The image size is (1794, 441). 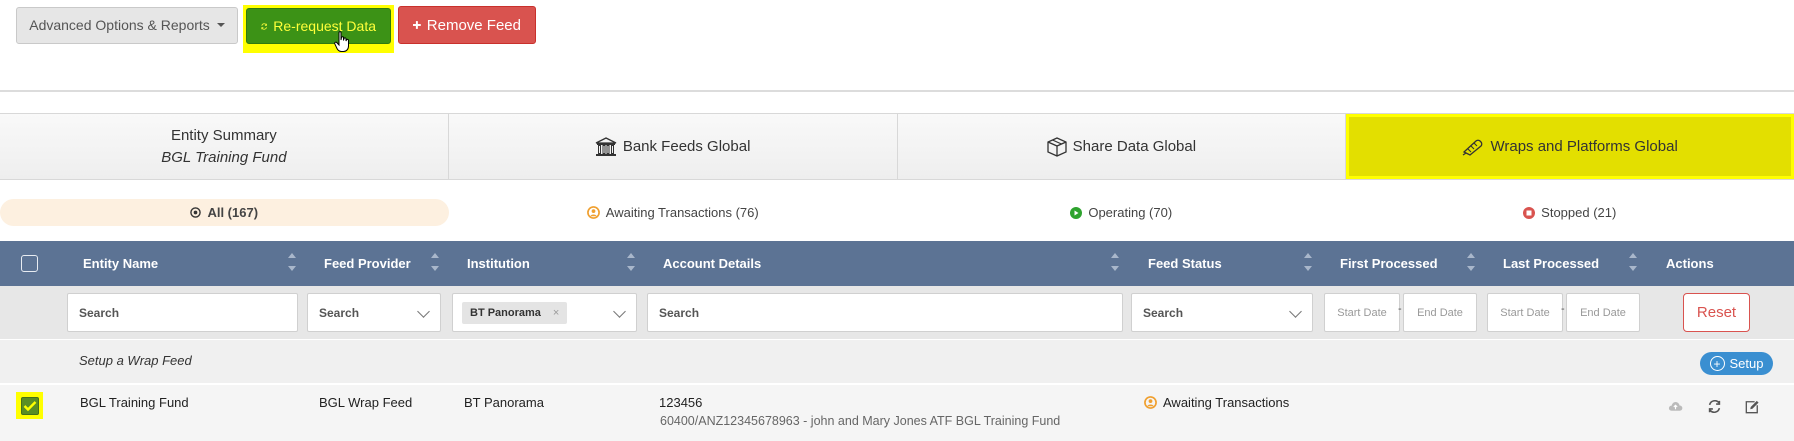 I want to click on advanced-options-dropdown: Advanced Options & Reports, so click(x=127, y=25).